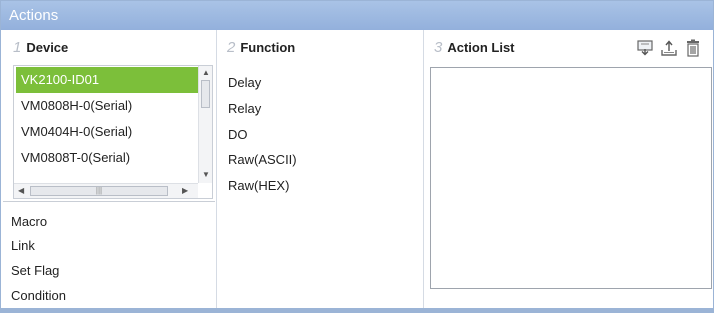  I want to click on command-macro: Macro, so click(29, 222).